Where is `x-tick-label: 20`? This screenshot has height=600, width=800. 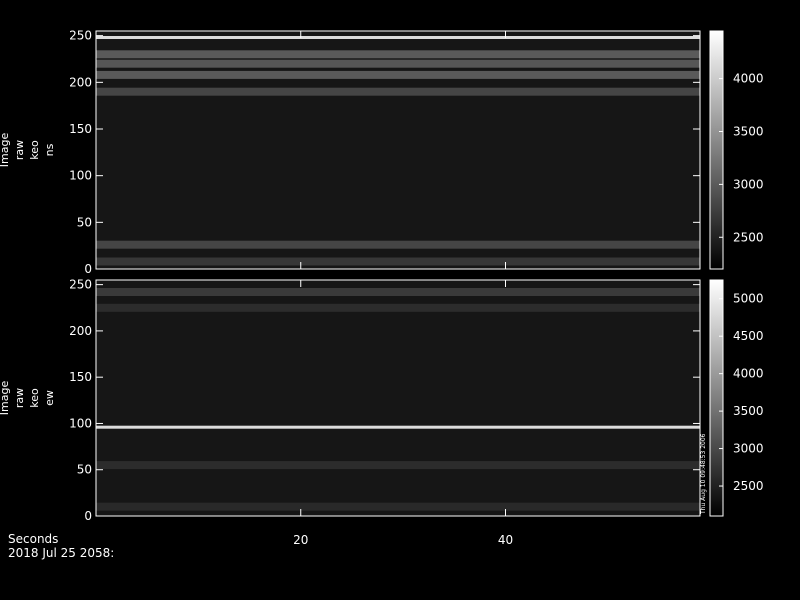
x-tick-label: 20 is located at coordinates (300, 540).